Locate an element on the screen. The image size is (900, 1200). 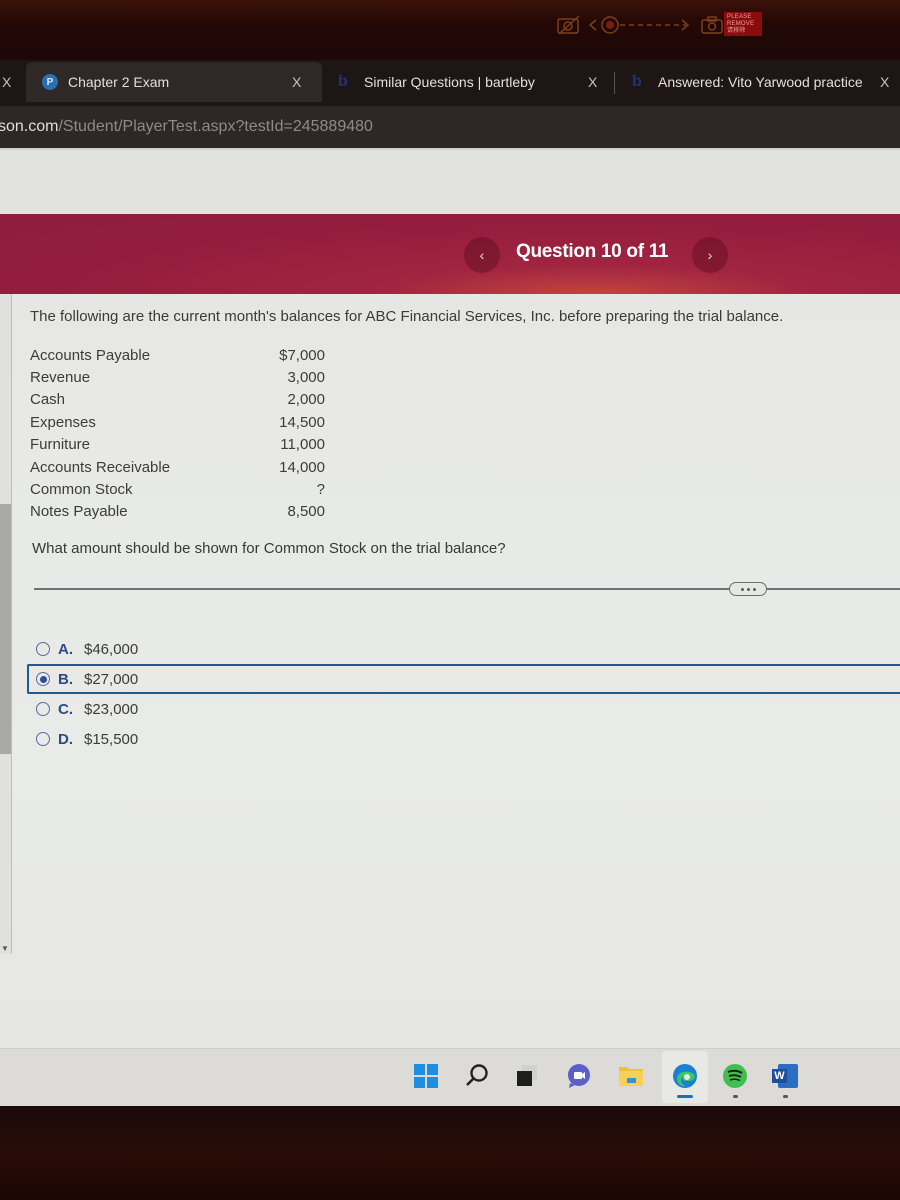
camera-off-icon is located at coordinates (568, 25).